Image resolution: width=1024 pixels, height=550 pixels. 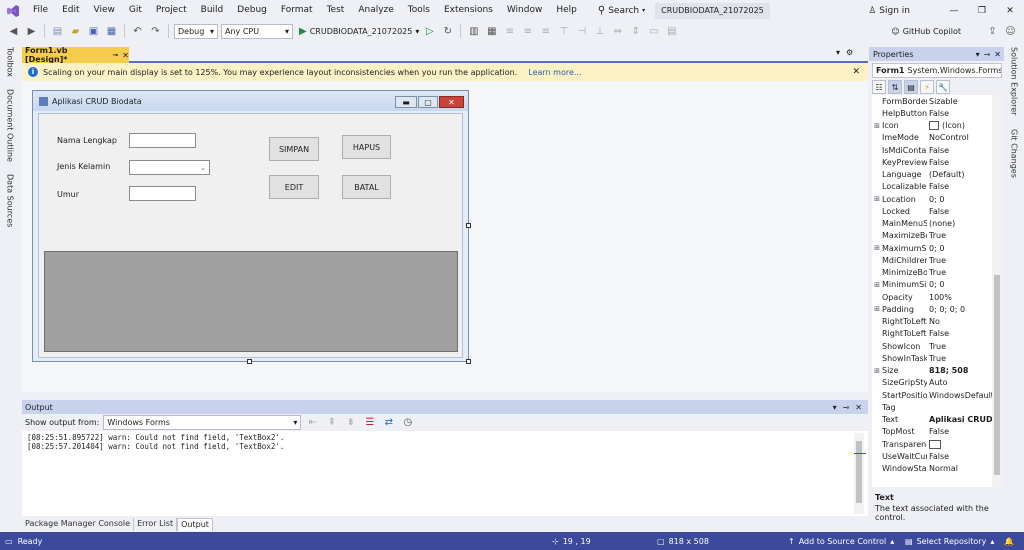 I want to click on property-value: Aplikasi CRUD Biodata, so click(x=959, y=419).